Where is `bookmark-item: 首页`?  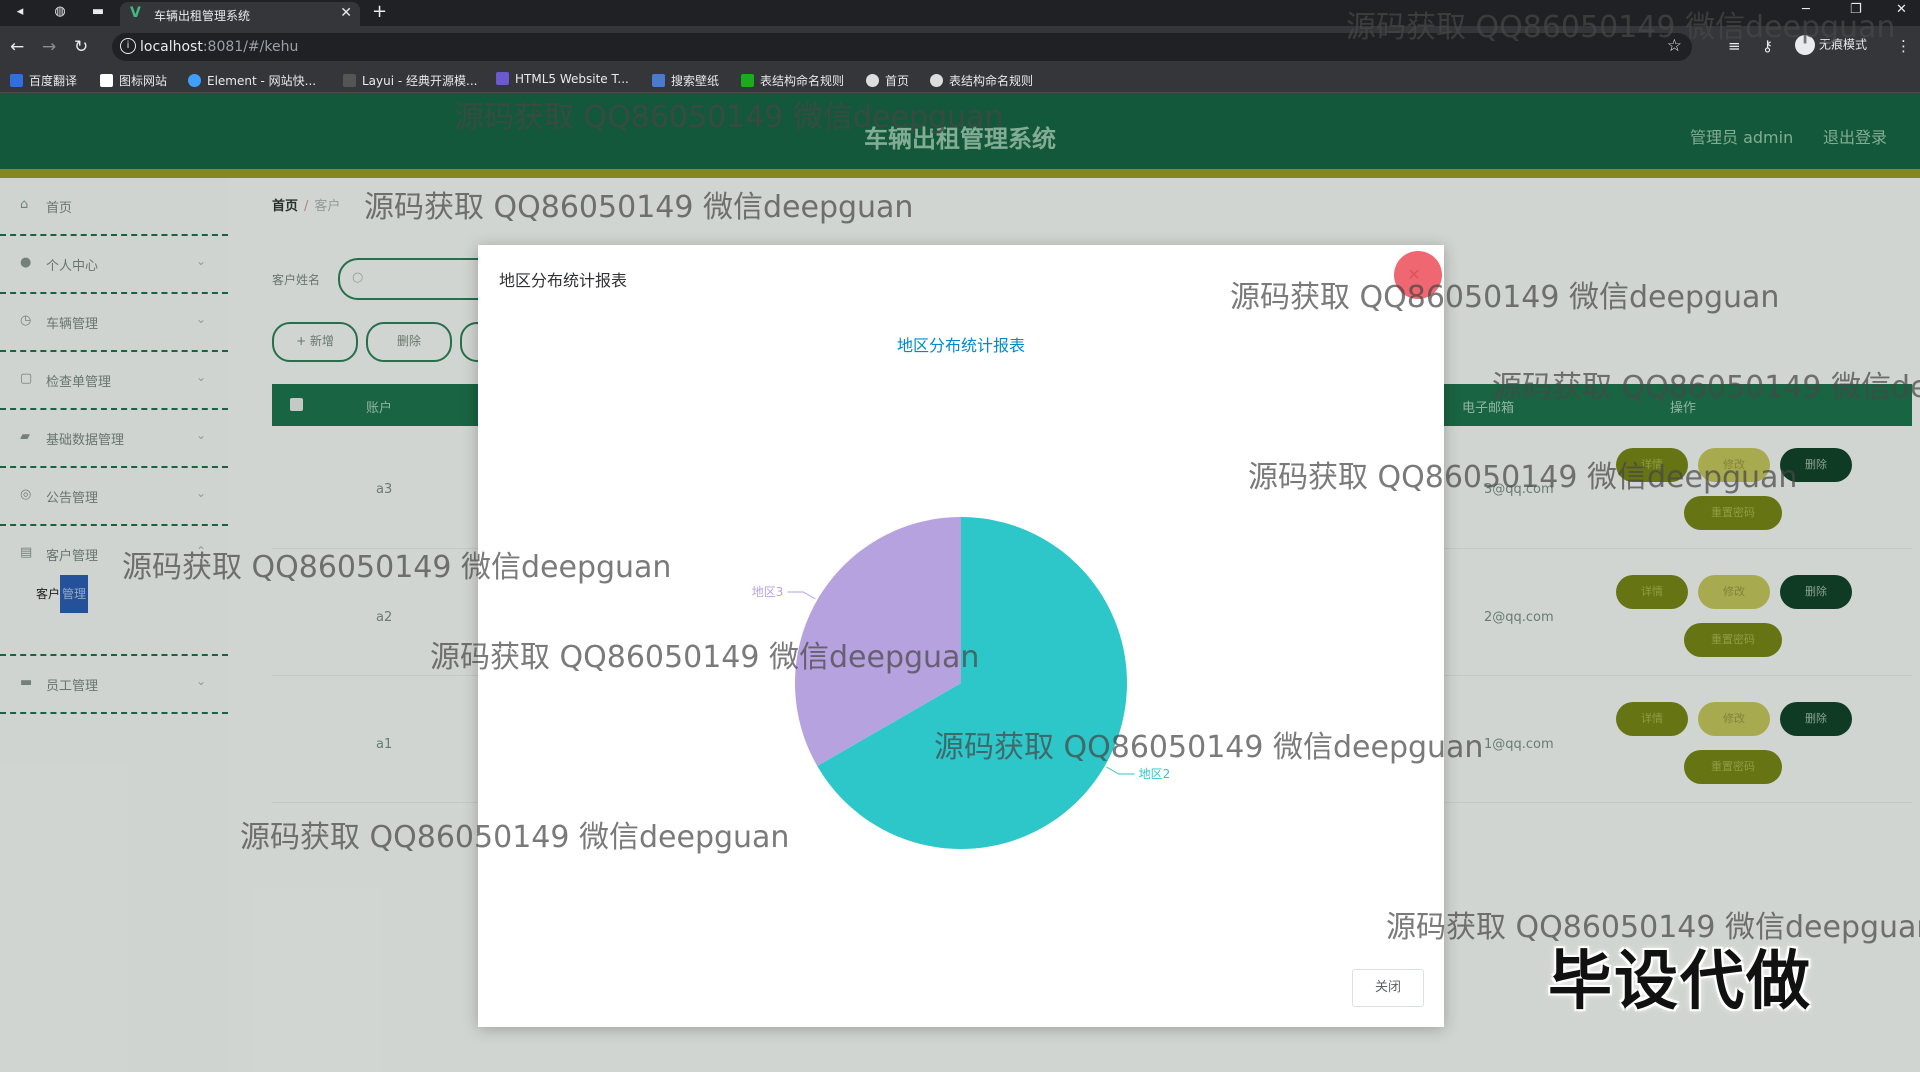
bookmark-item: 首页 is located at coordinates (887, 80).